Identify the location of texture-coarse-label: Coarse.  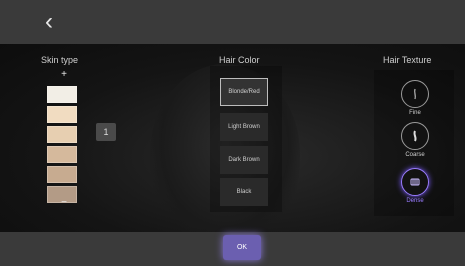
(415, 155).